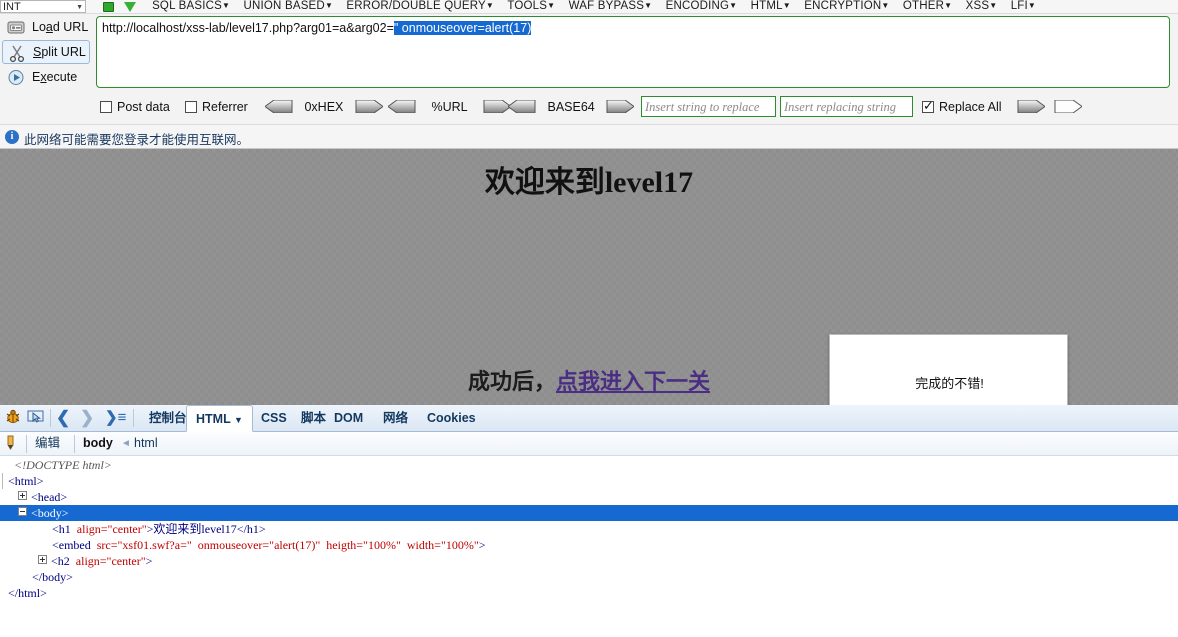  What do you see at coordinates (191, 107) in the screenshot?
I see `referrer-checkbox` at bounding box center [191, 107].